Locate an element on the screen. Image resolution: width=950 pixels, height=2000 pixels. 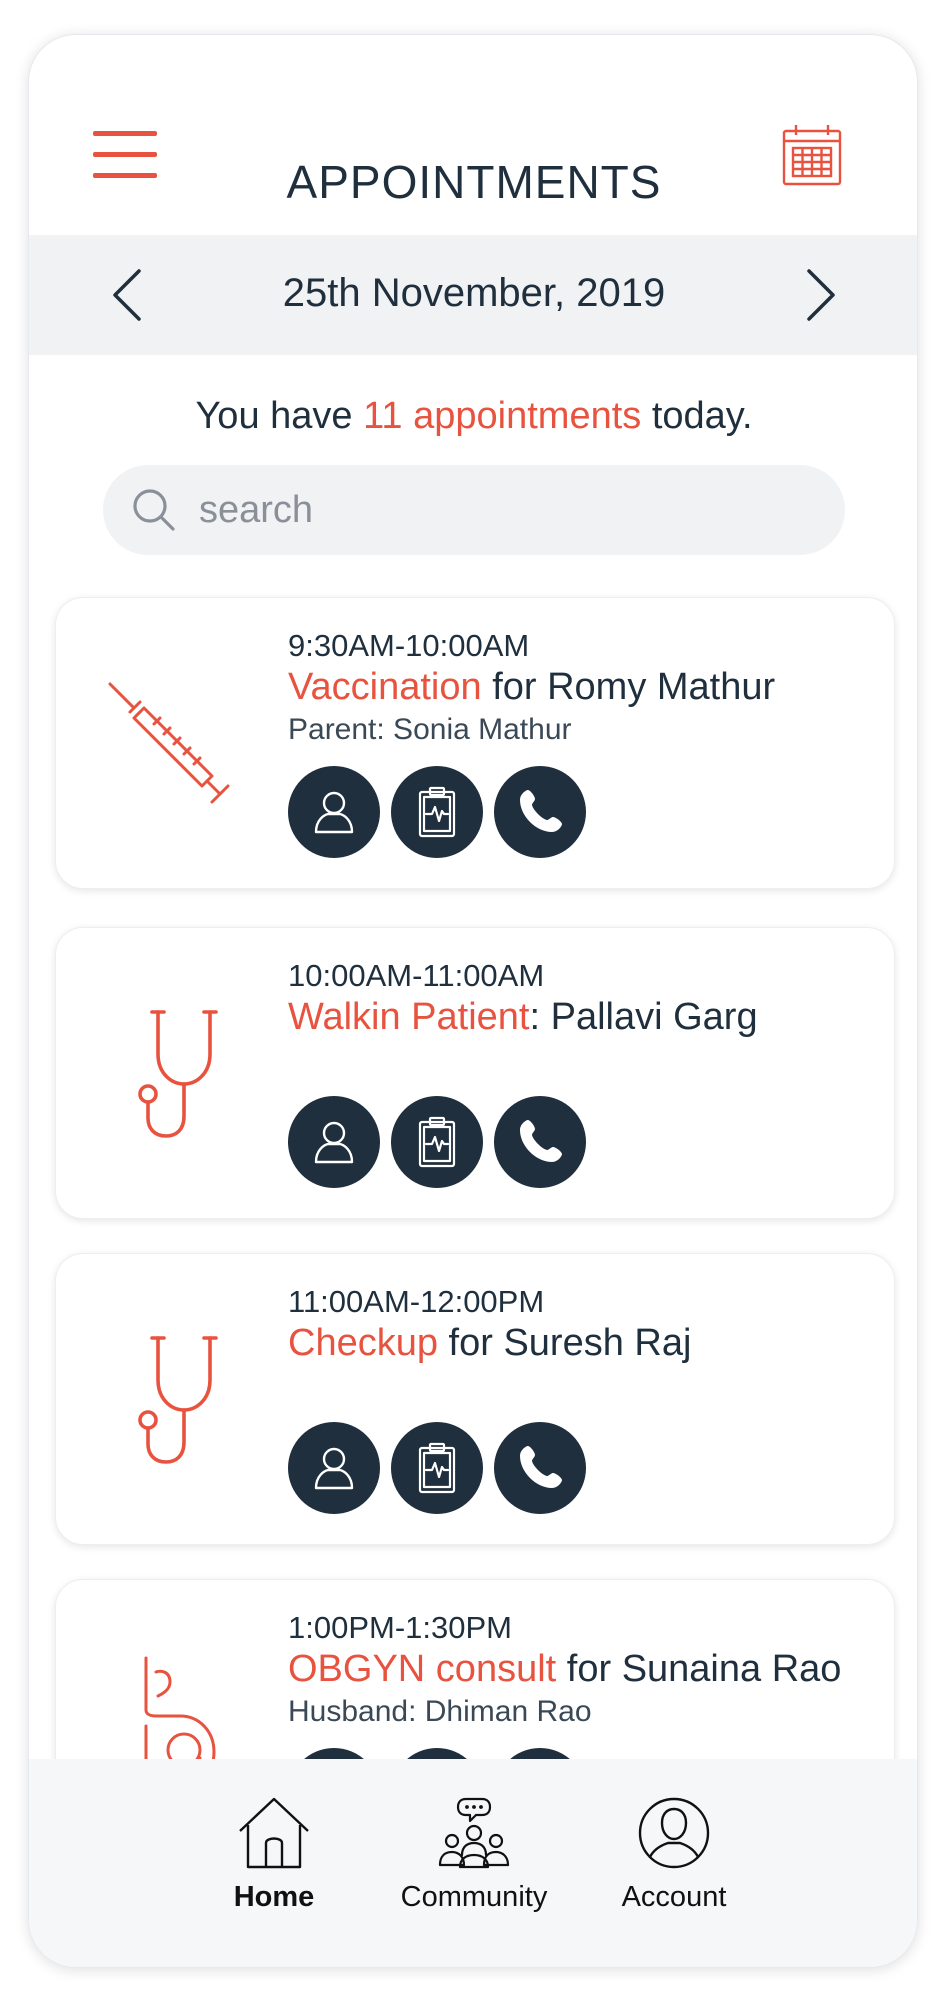
appointment-time: 10:00AM-11:00AM is located at coordinates (416, 975).